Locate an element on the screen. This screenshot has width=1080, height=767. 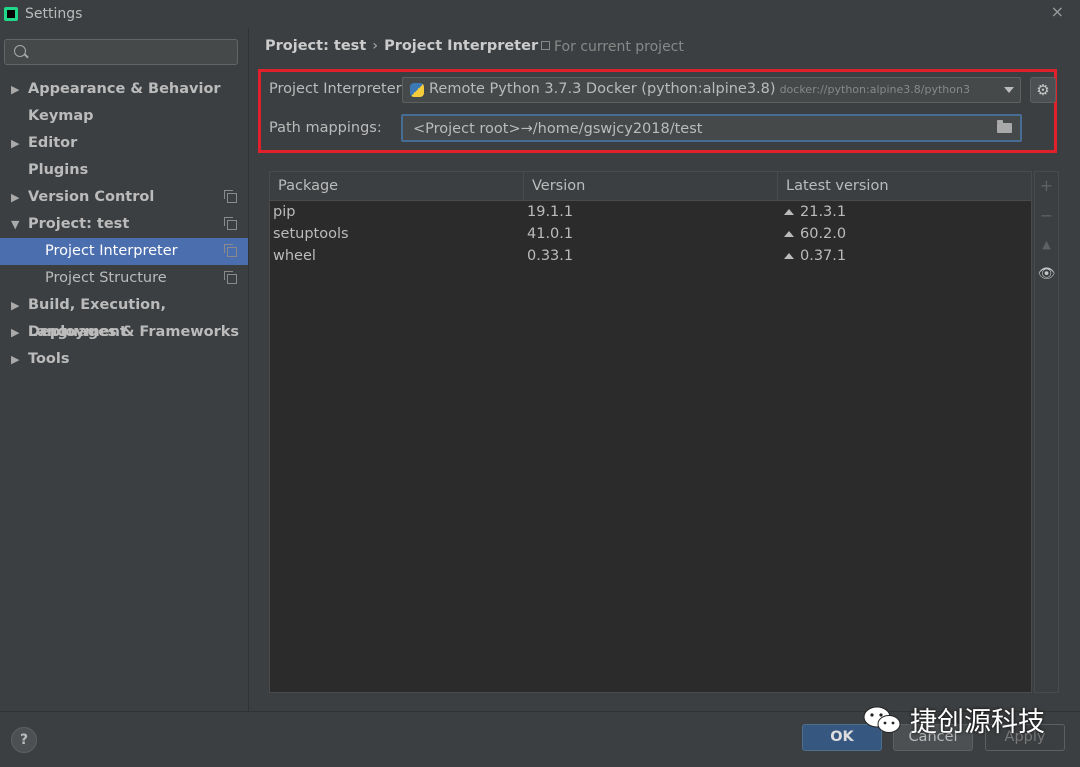
sidebar-item-build-execution-deployment: ▶ Build, Execution, Deployment is located at coordinates (124, 316).